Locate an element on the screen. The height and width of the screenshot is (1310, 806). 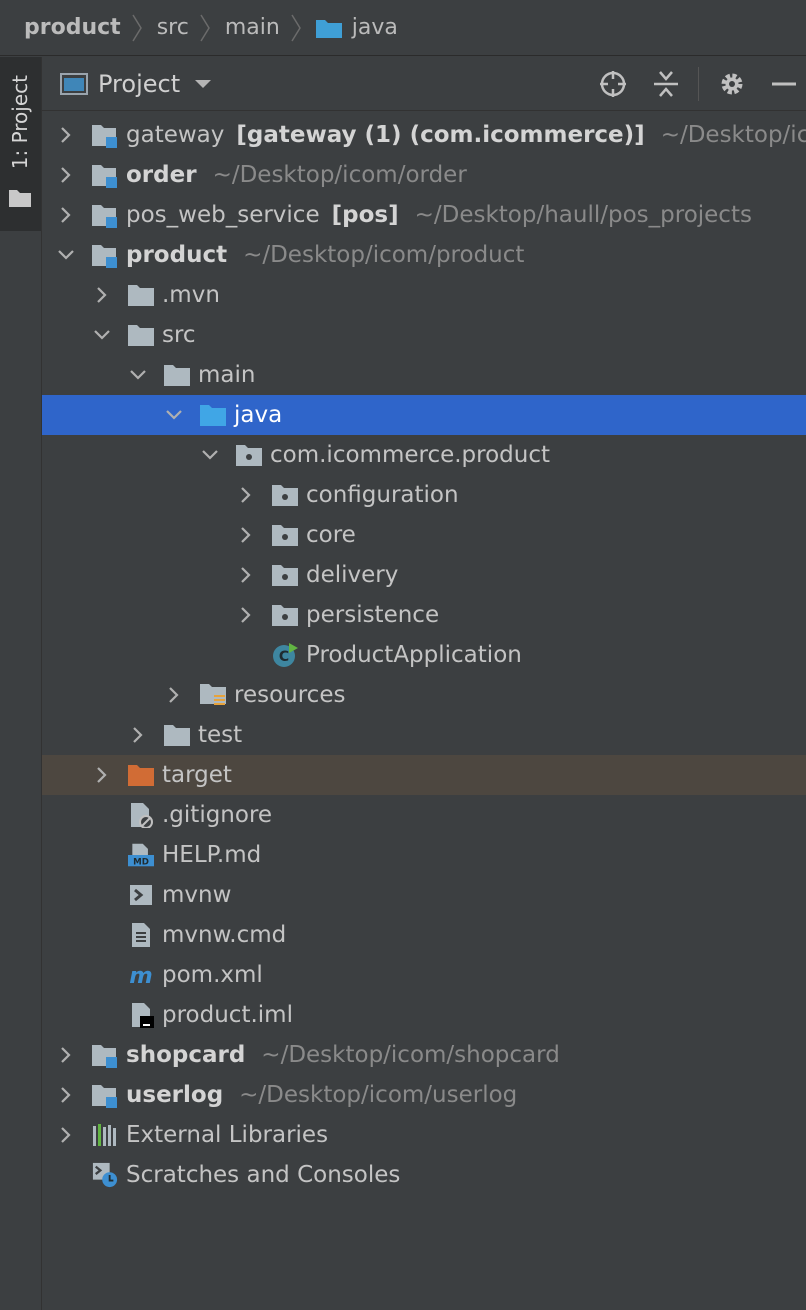
tree-row-product-iml: product.iml is located at coordinates (424, 1015).